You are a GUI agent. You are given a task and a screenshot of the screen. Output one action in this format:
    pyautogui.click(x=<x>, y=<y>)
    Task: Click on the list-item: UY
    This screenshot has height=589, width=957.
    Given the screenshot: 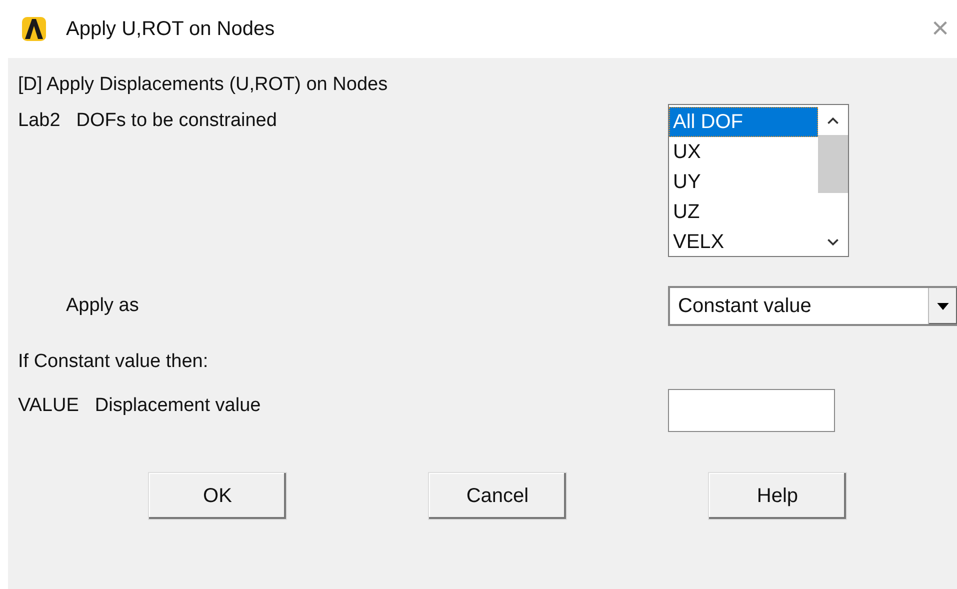 What is the action you would take?
    pyautogui.click(x=743, y=182)
    